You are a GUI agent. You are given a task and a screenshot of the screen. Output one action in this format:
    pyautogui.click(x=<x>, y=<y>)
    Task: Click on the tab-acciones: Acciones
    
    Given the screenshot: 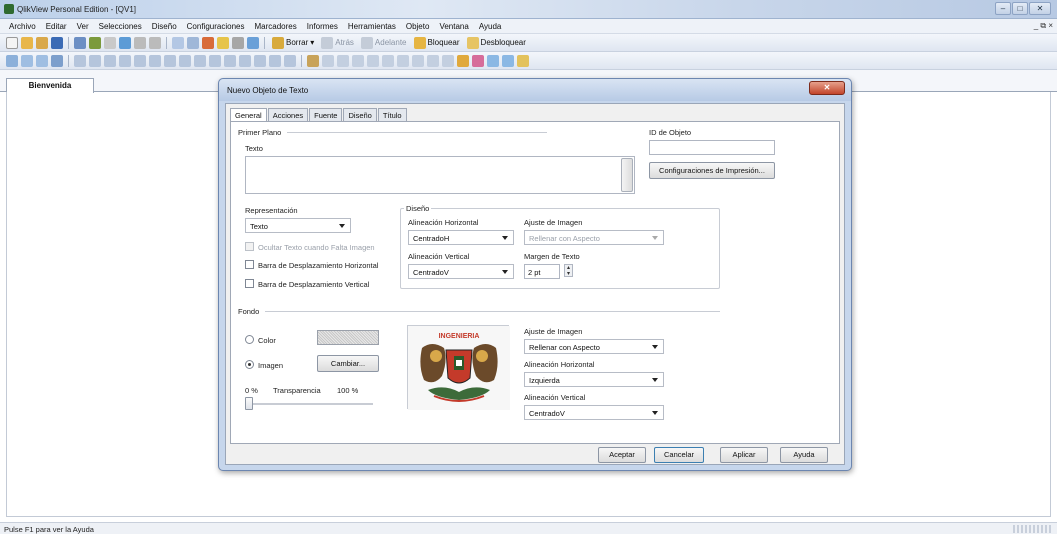 What is the action you would take?
    pyautogui.click(x=288, y=114)
    